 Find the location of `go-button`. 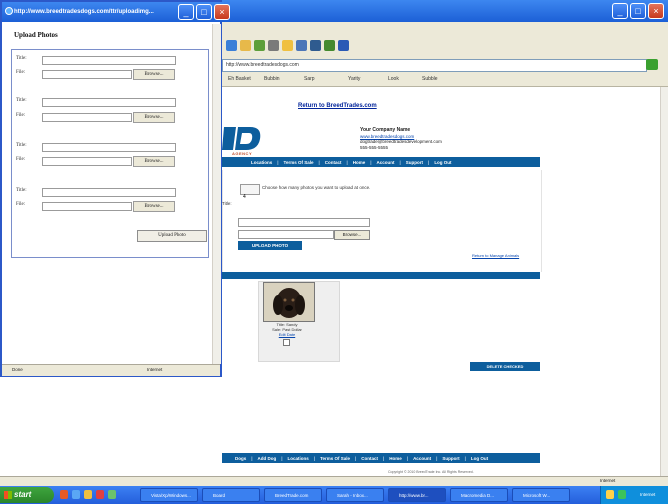

go-button is located at coordinates (652, 64).